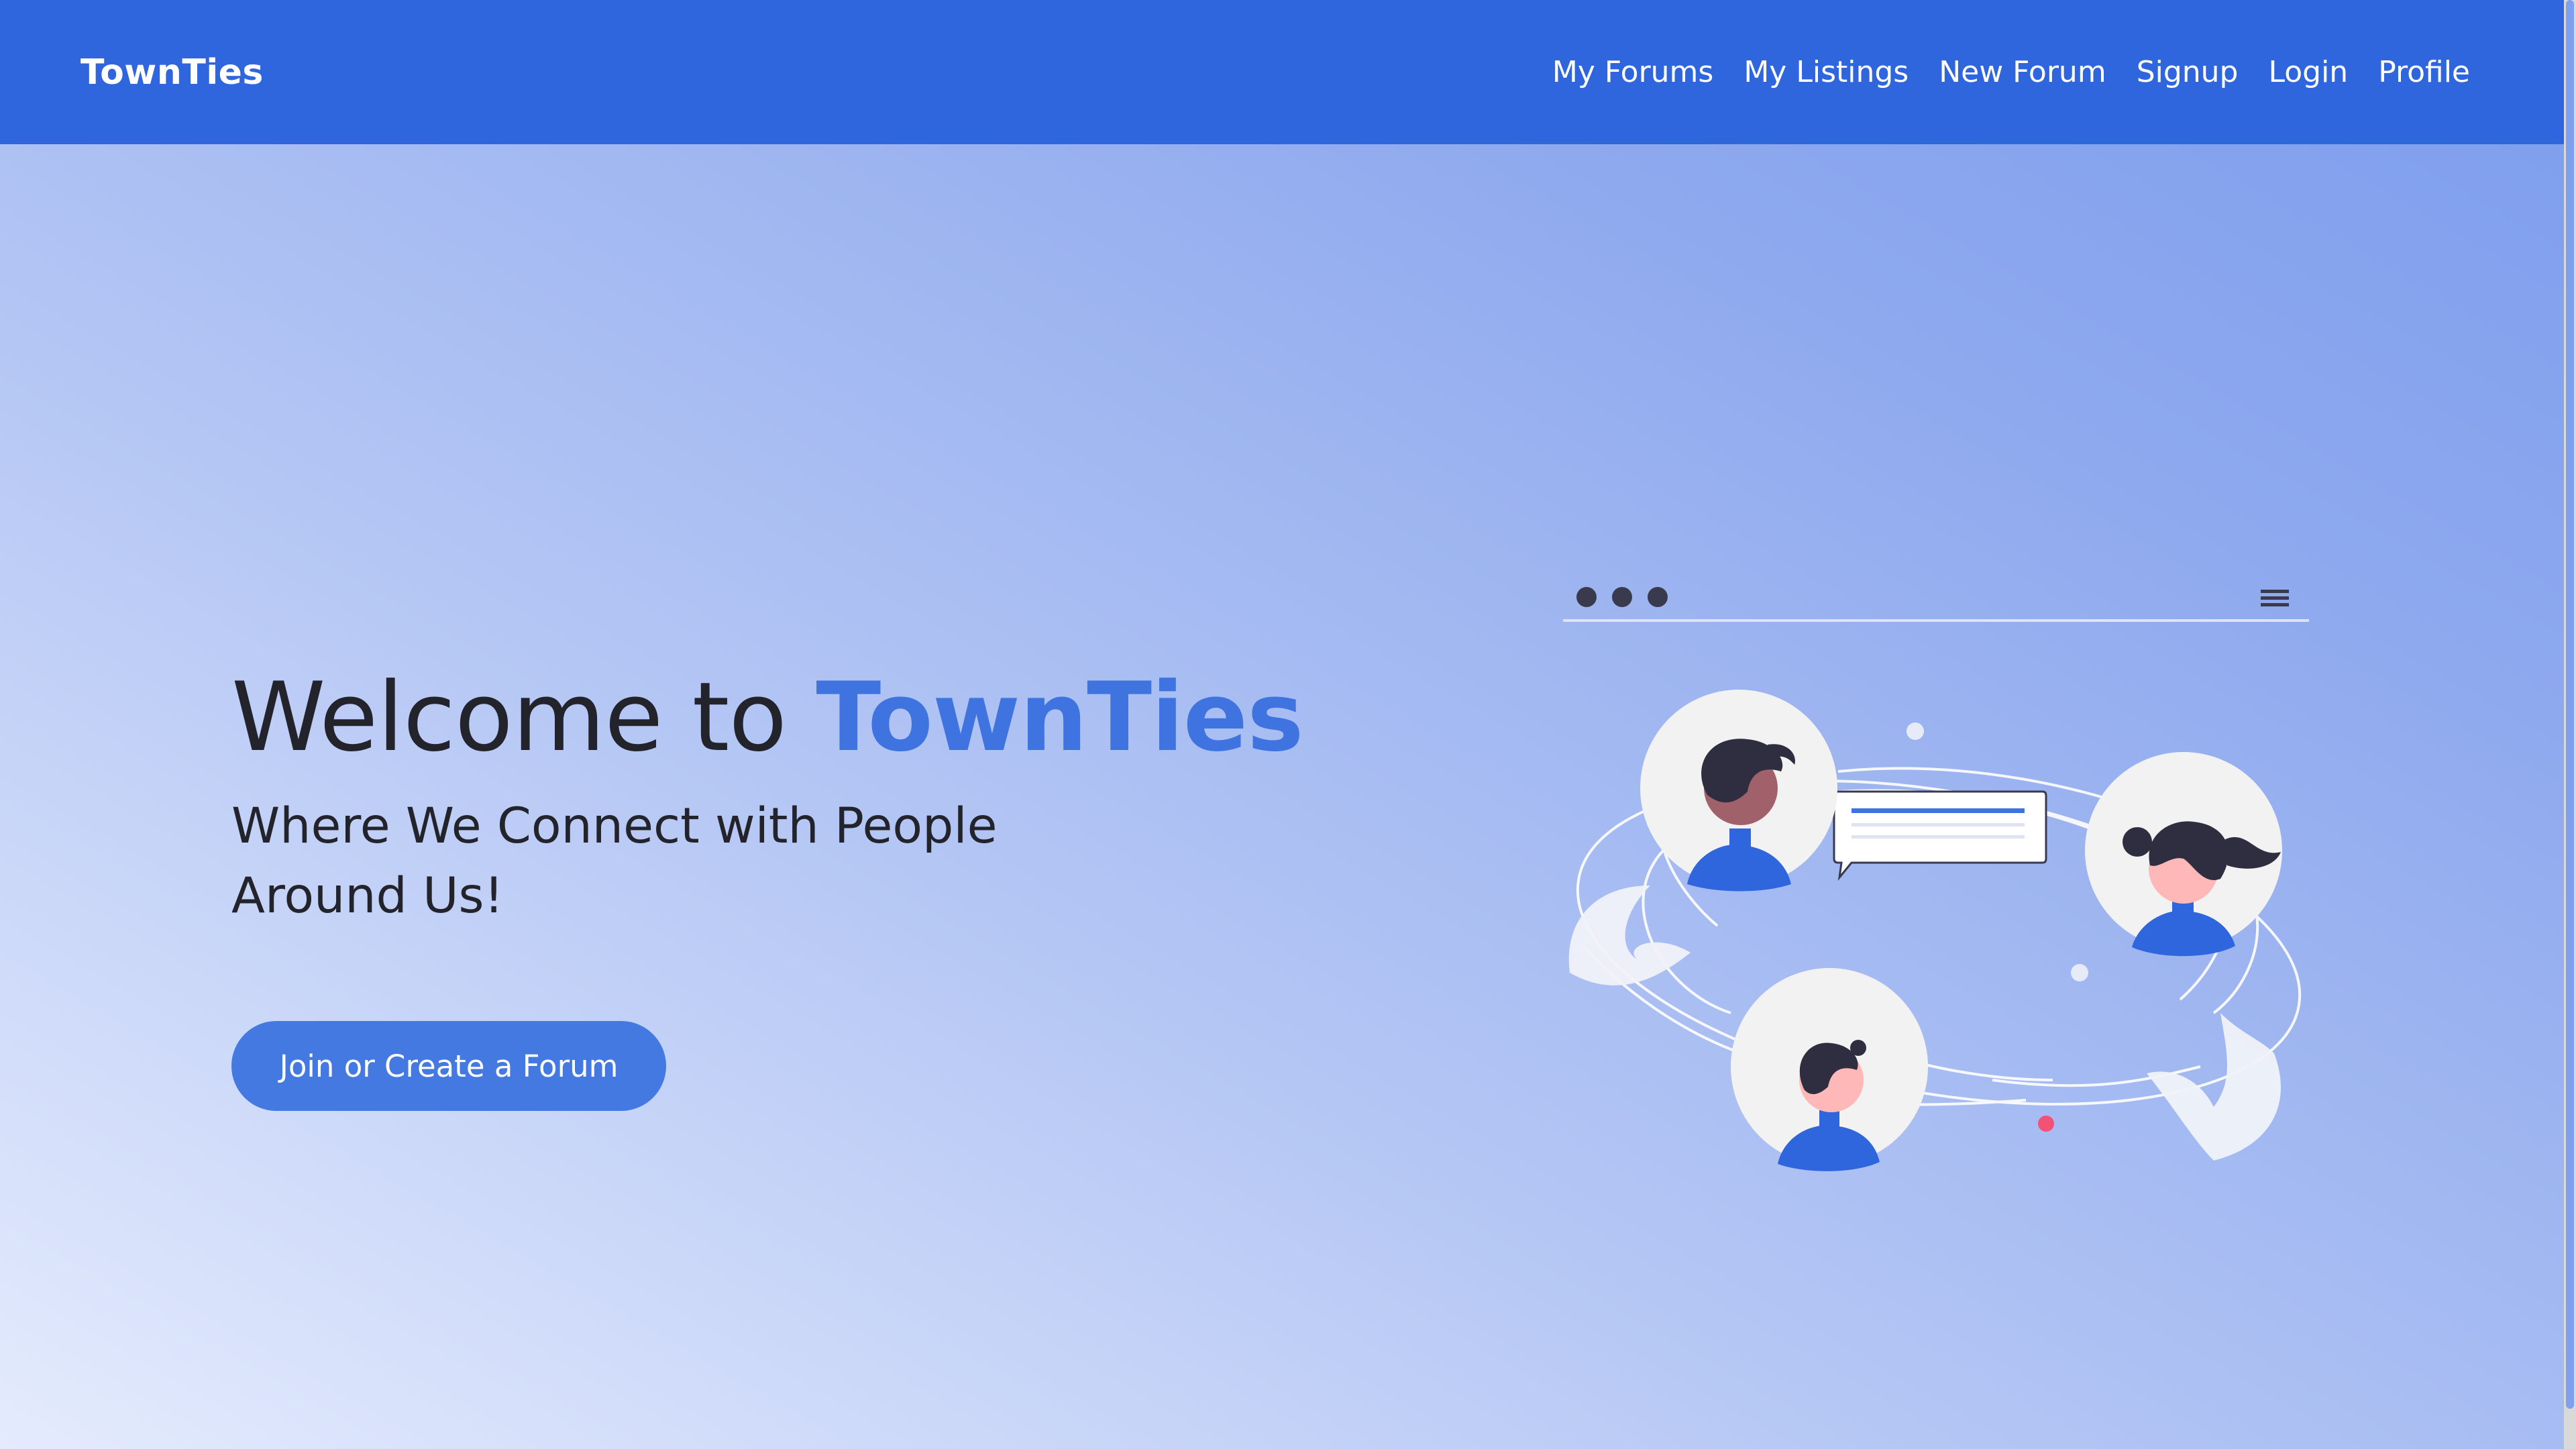  I want to click on community-illustration, so click(1936, 879).